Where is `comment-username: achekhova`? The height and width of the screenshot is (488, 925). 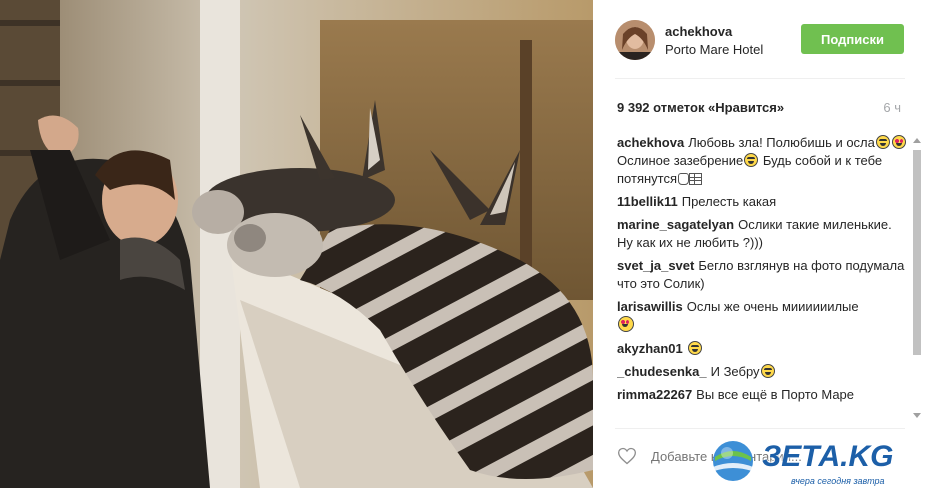
comment-username: achekhova is located at coordinates (650, 142).